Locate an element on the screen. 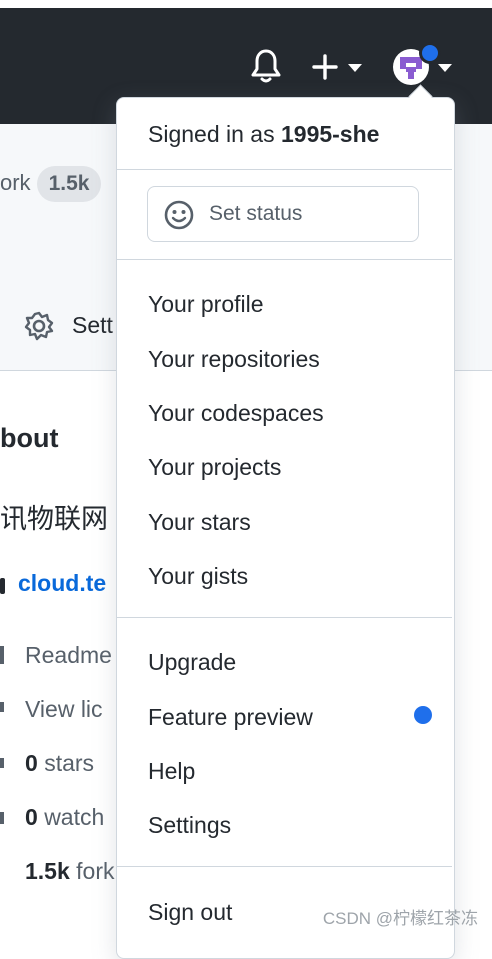  signed-in-prefix: Signed in as is located at coordinates (211, 134).